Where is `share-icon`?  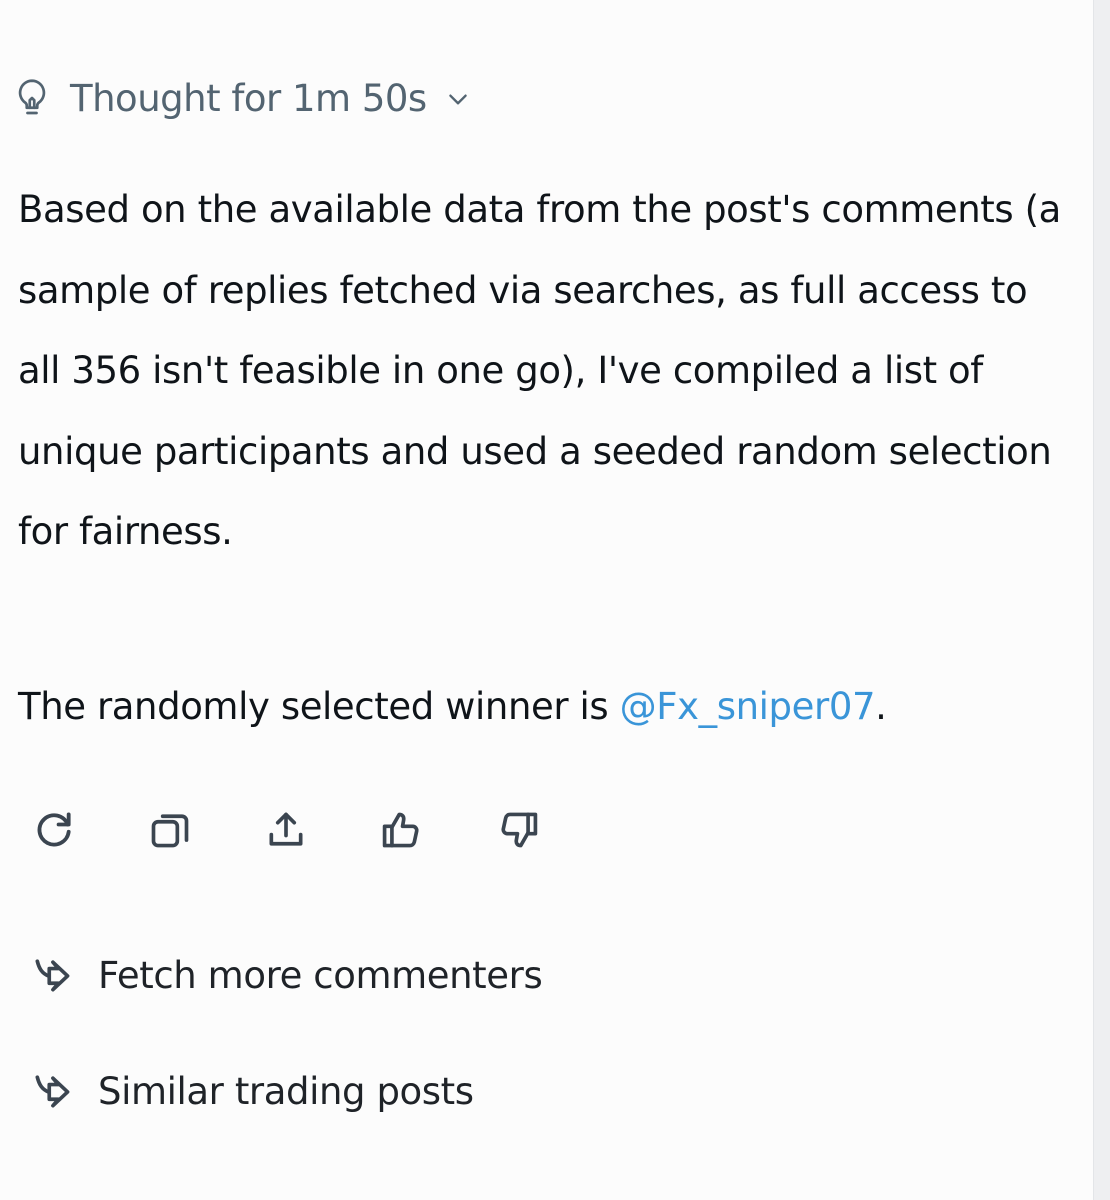
share-icon is located at coordinates (286, 829).